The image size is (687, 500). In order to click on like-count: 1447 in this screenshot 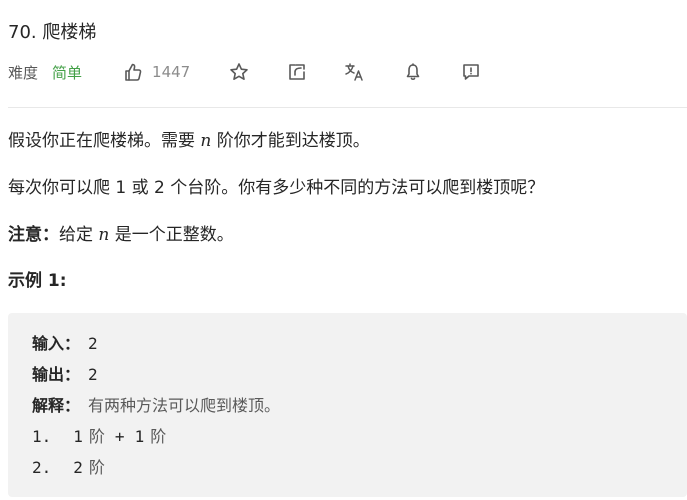, I will do `click(171, 72)`.